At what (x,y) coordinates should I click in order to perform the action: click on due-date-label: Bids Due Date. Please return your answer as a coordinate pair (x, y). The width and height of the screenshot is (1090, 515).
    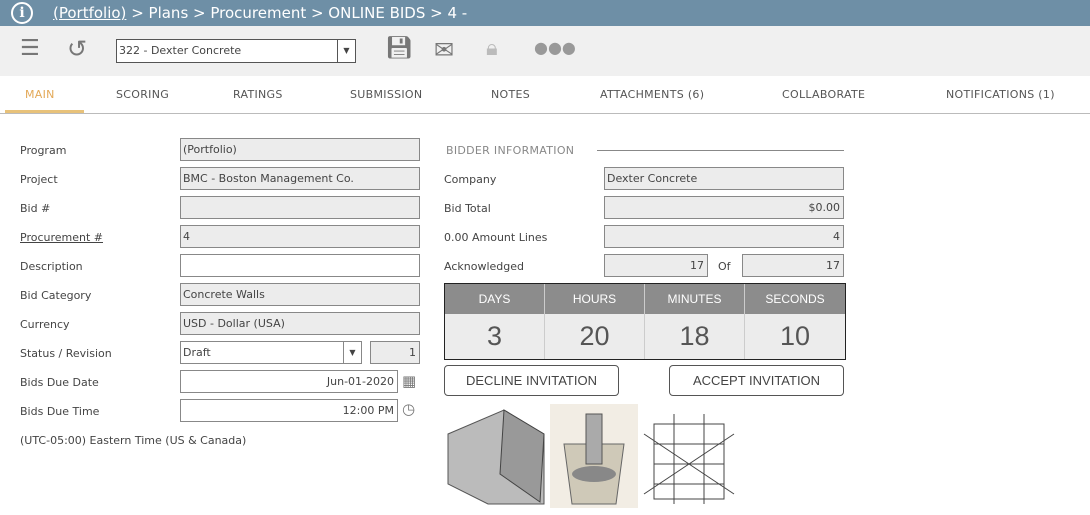
    Looking at the image, I should click on (59, 382).